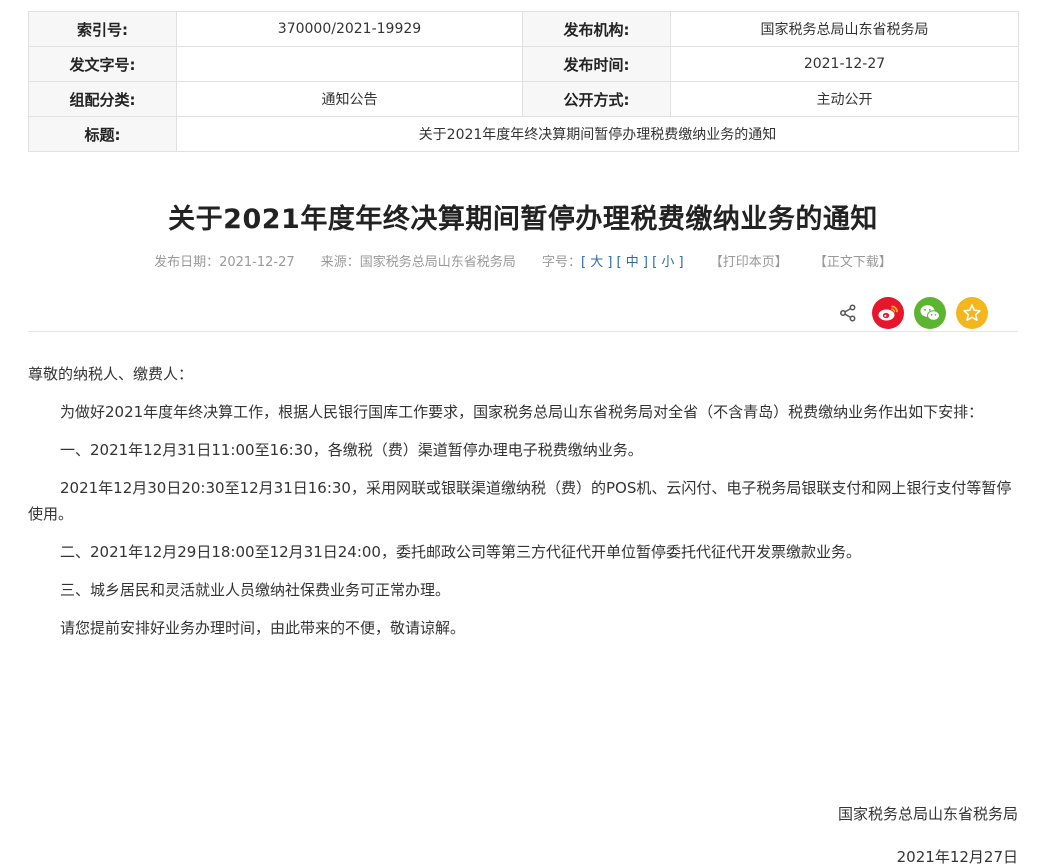 The height and width of the screenshot is (868, 1048). What do you see at coordinates (596, 262) in the screenshot?
I see `font-size-large-link: 大` at bounding box center [596, 262].